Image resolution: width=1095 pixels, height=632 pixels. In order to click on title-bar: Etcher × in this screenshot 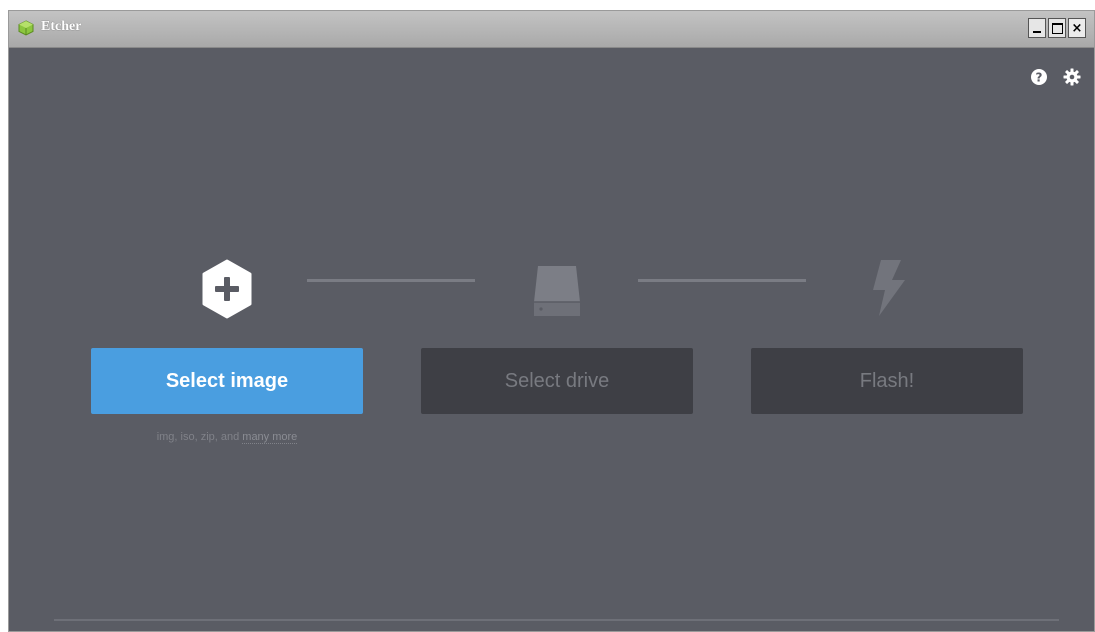, I will do `click(551, 29)`.